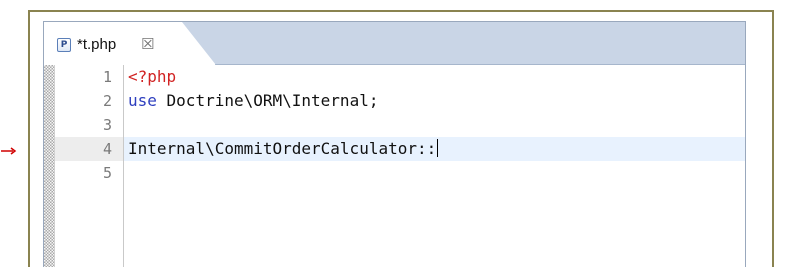  What do you see at coordinates (434, 77) in the screenshot?
I see `code-line-1: <?php` at bounding box center [434, 77].